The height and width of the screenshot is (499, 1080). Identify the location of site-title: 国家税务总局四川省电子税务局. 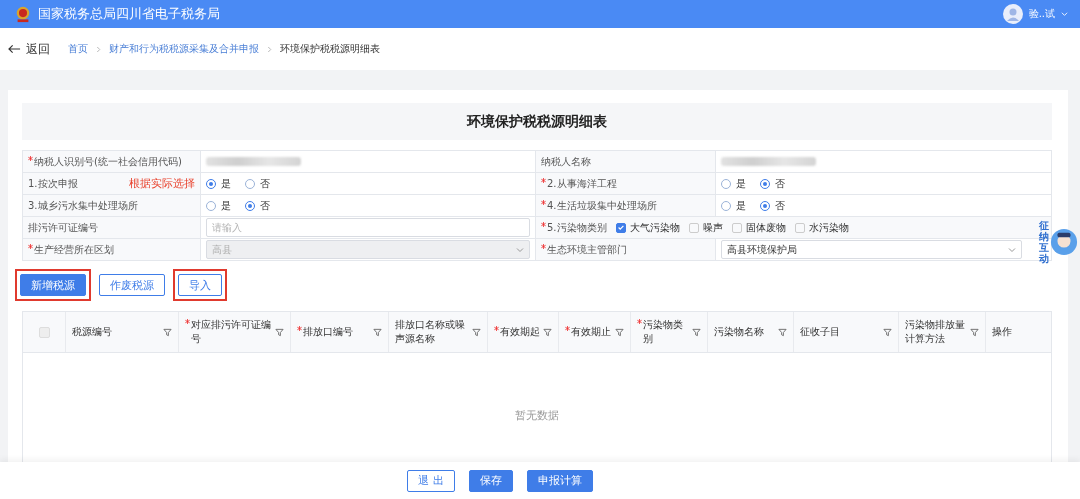
(129, 14).